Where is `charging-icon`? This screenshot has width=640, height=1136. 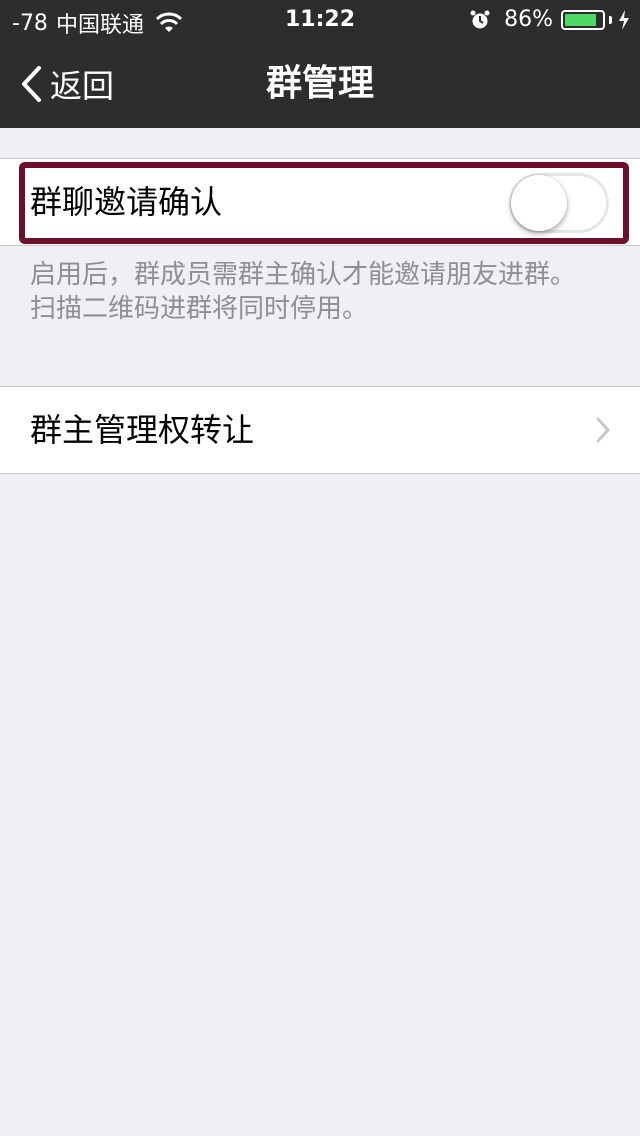 charging-icon is located at coordinates (624, 19).